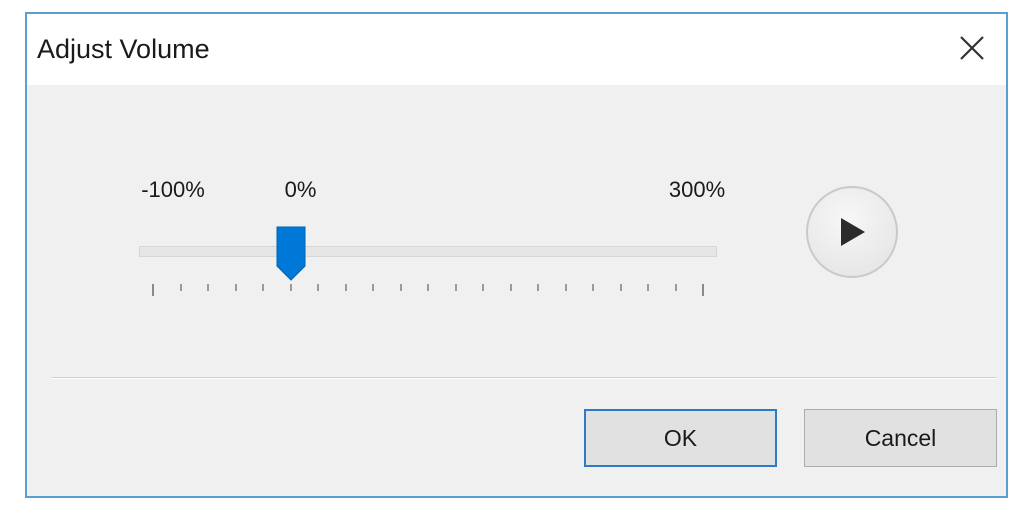  What do you see at coordinates (680, 438) in the screenshot?
I see `ok-button: OK` at bounding box center [680, 438].